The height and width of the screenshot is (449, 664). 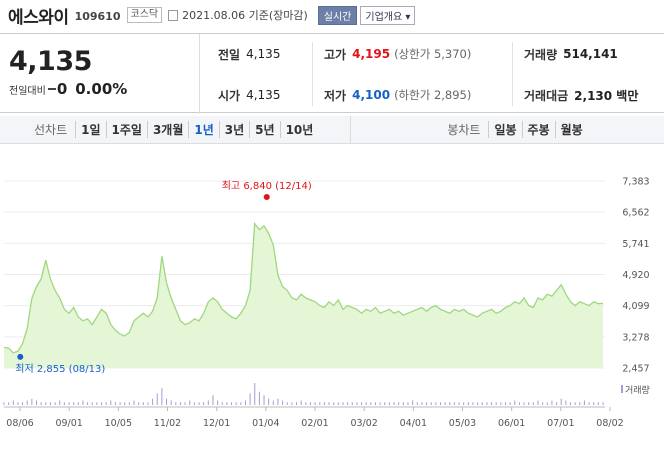 What do you see at coordinates (233, 129) in the screenshot?
I see `tab-3y: 3년` at bounding box center [233, 129].